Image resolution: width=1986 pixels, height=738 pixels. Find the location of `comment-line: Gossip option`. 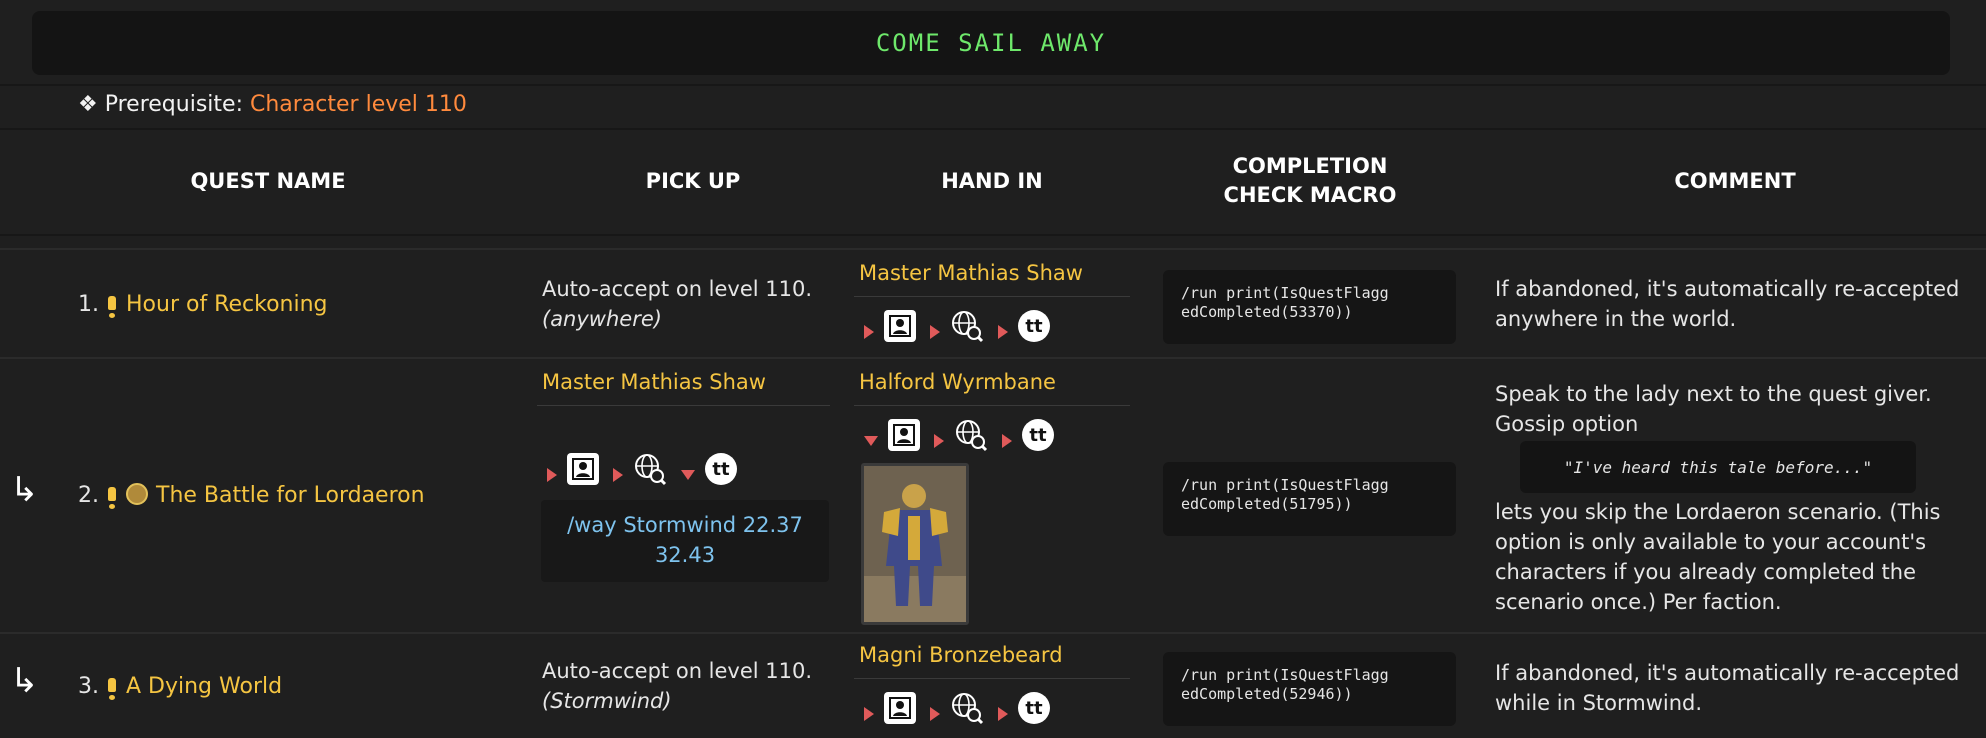

comment-line: Gossip option is located at coordinates (1567, 424).